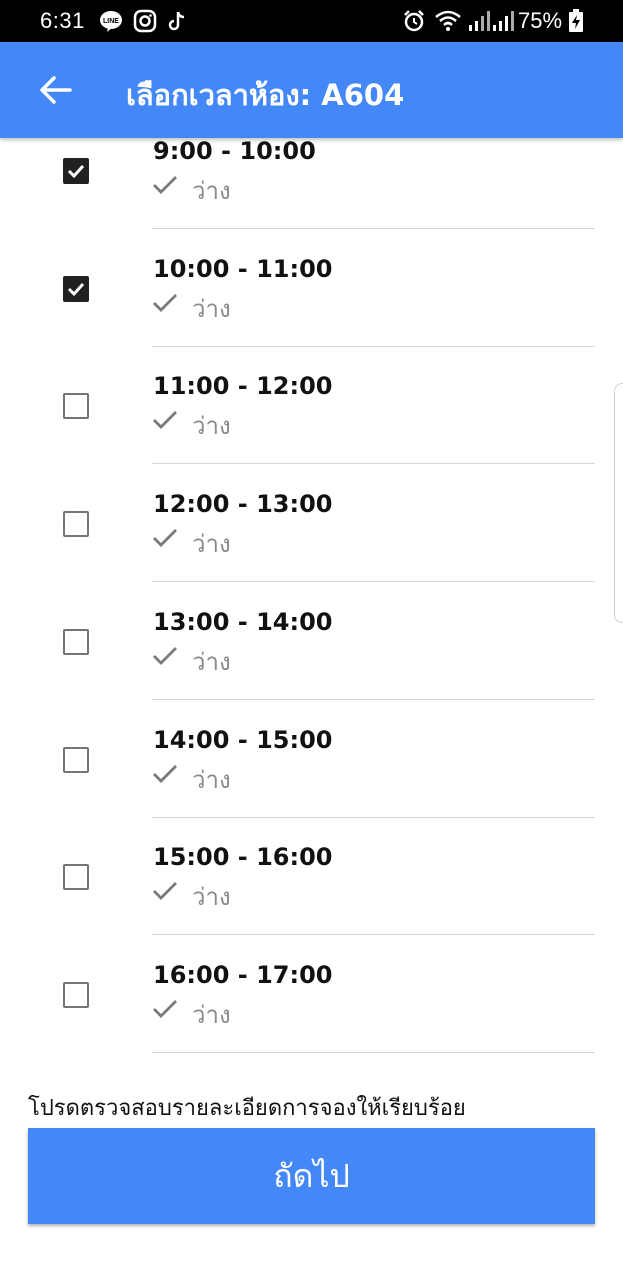 Image resolution: width=623 pixels, height=1280 pixels. Describe the element at coordinates (414, 21) in the screenshot. I see `alarm-icon` at that location.